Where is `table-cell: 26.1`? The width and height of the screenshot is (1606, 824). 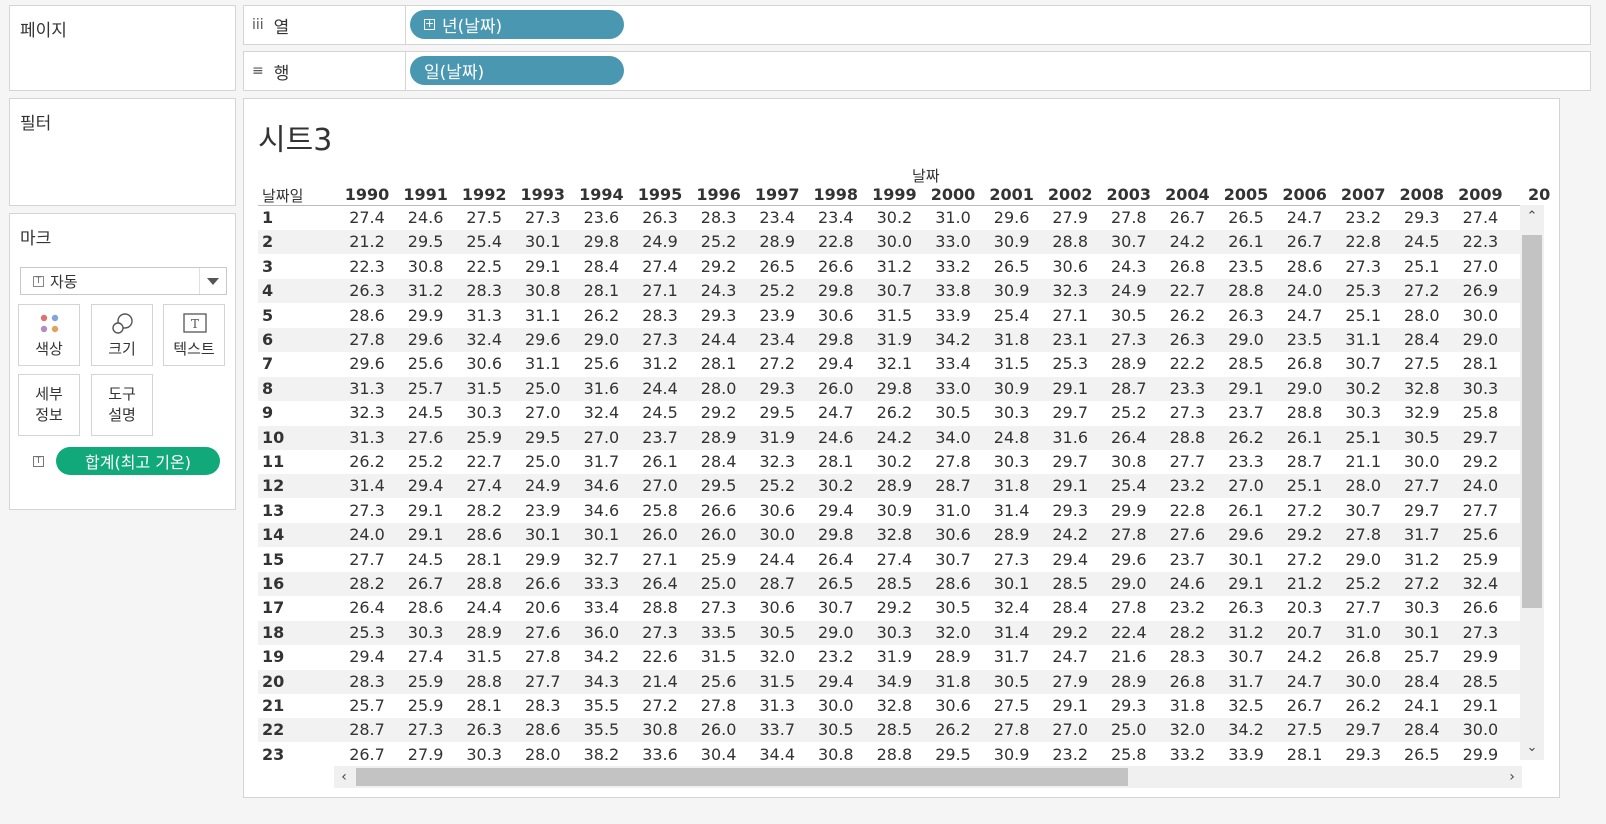 table-cell: 26.1 is located at coordinates (660, 461).